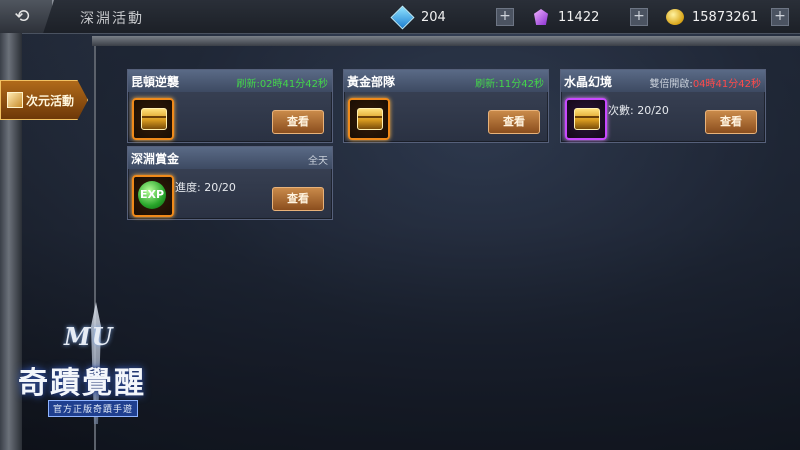 The width and height of the screenshot is (800, 450). I want to click on gold-count: 15873261, so click(725, 17).